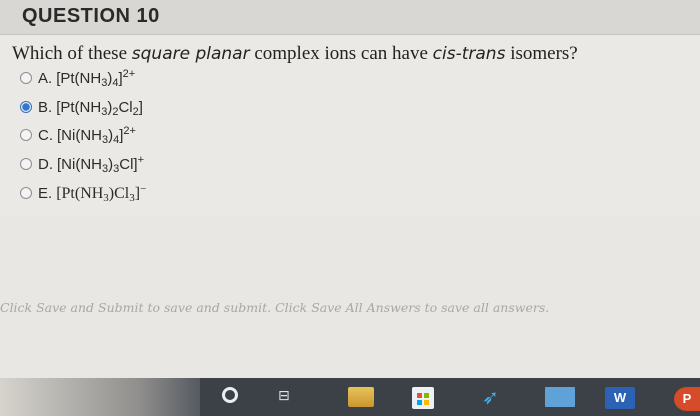 The width and height of the screenshot is (700, 416). I want to click on mail-icon, so click(560, 397).